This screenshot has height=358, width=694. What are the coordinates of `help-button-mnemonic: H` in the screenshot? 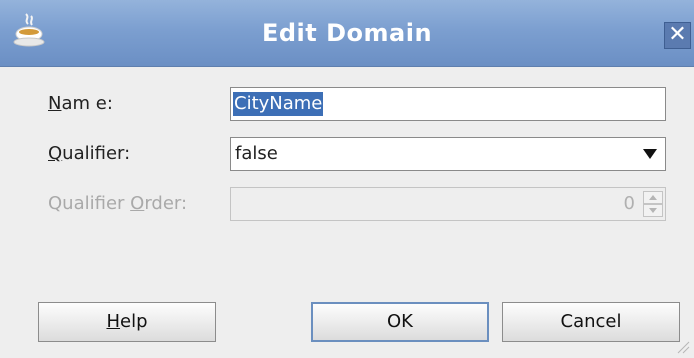 It's located at (113, 321).